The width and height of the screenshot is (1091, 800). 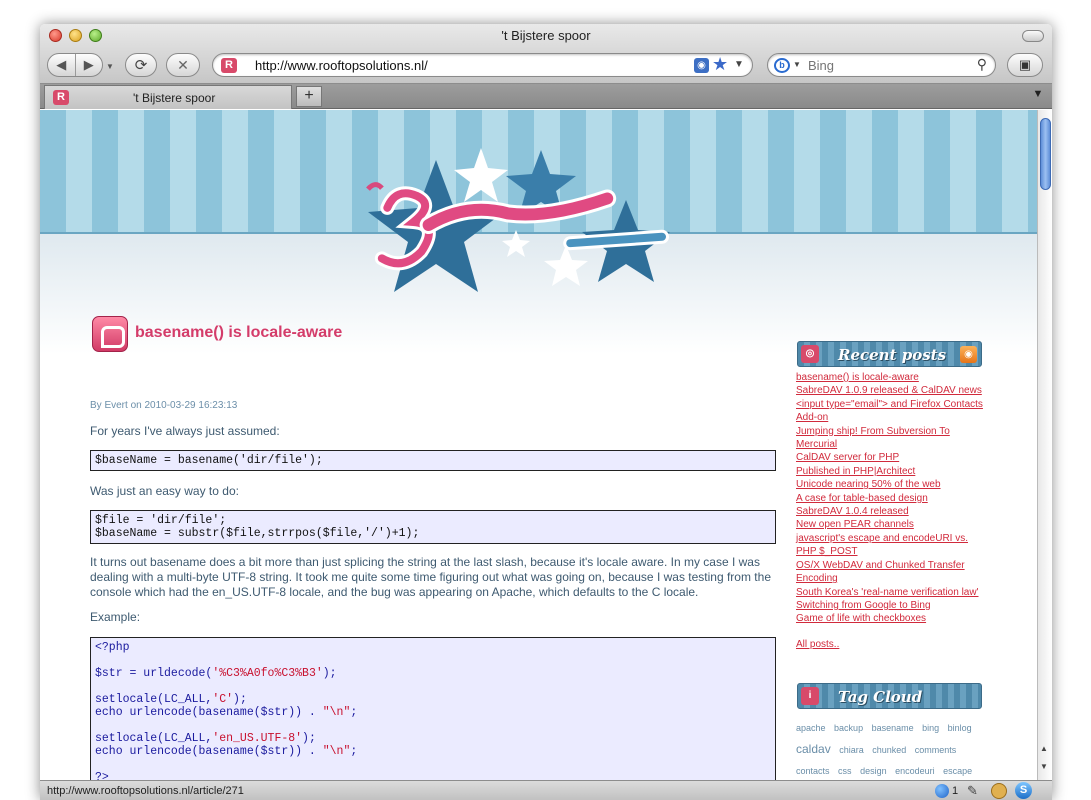 I want to click on logo-star-white-icon, so click(x=481, y=175).